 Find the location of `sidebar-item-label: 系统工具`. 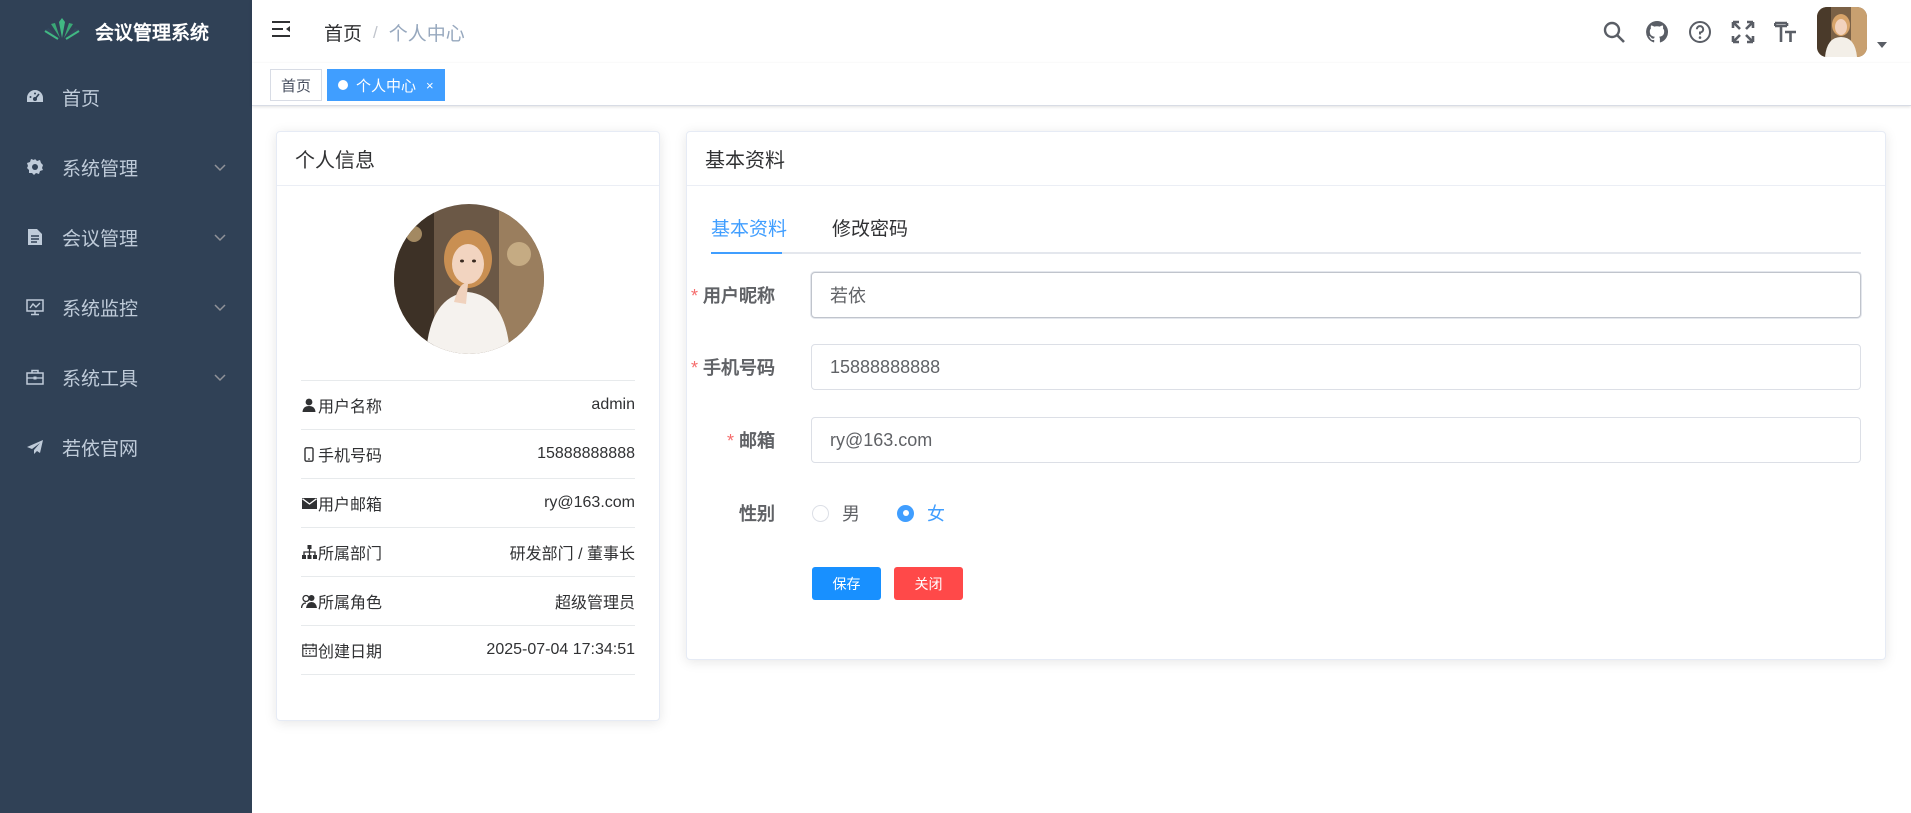

sidebar-item-label: 系统工具 is located at coordinates (100, 379).